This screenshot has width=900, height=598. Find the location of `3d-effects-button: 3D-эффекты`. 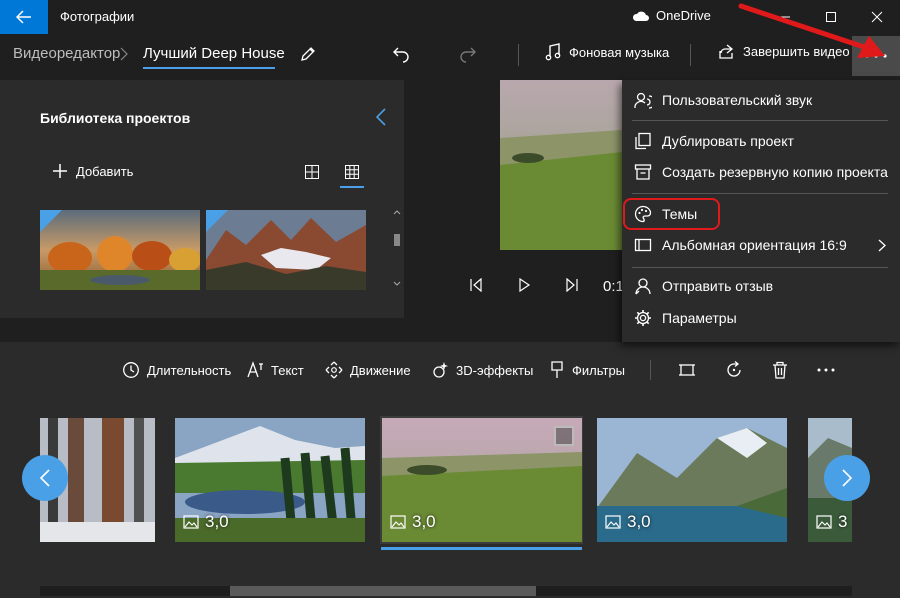

3d-effects-button: 3D-эффекты is located at coordinates (482, 370).